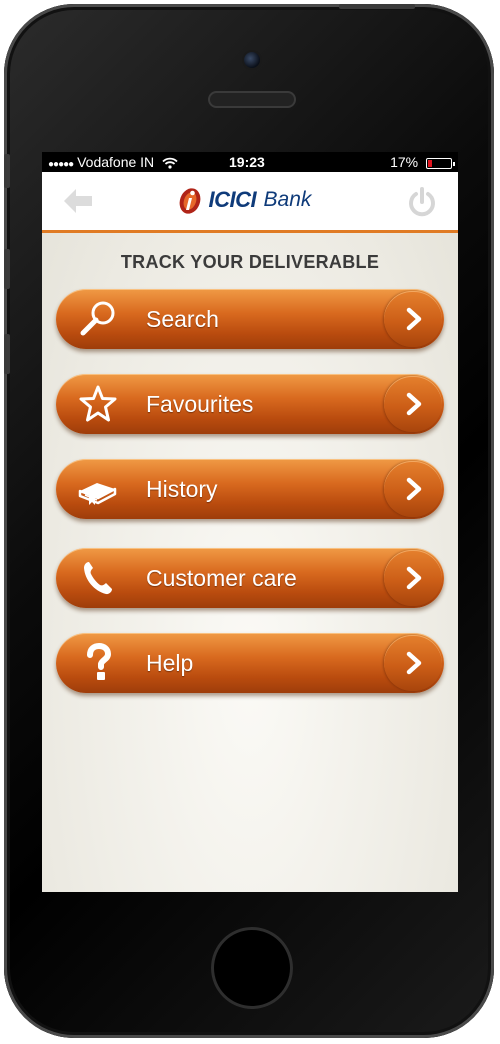 The width and height of the screenshot is (500, 1044). What do you see at coordinates (78, 201) in the screenshot?
I see `back-arrow-icon` at bounding box center [78, 201].